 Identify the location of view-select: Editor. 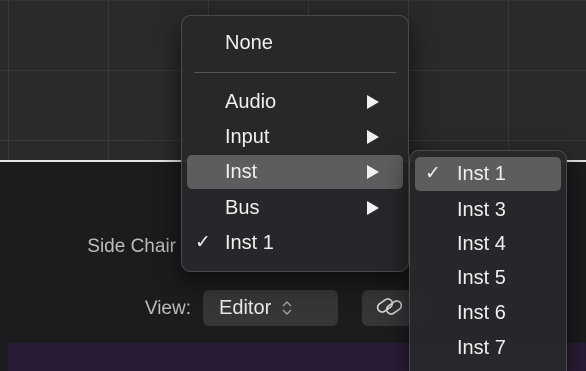
(270, 308).